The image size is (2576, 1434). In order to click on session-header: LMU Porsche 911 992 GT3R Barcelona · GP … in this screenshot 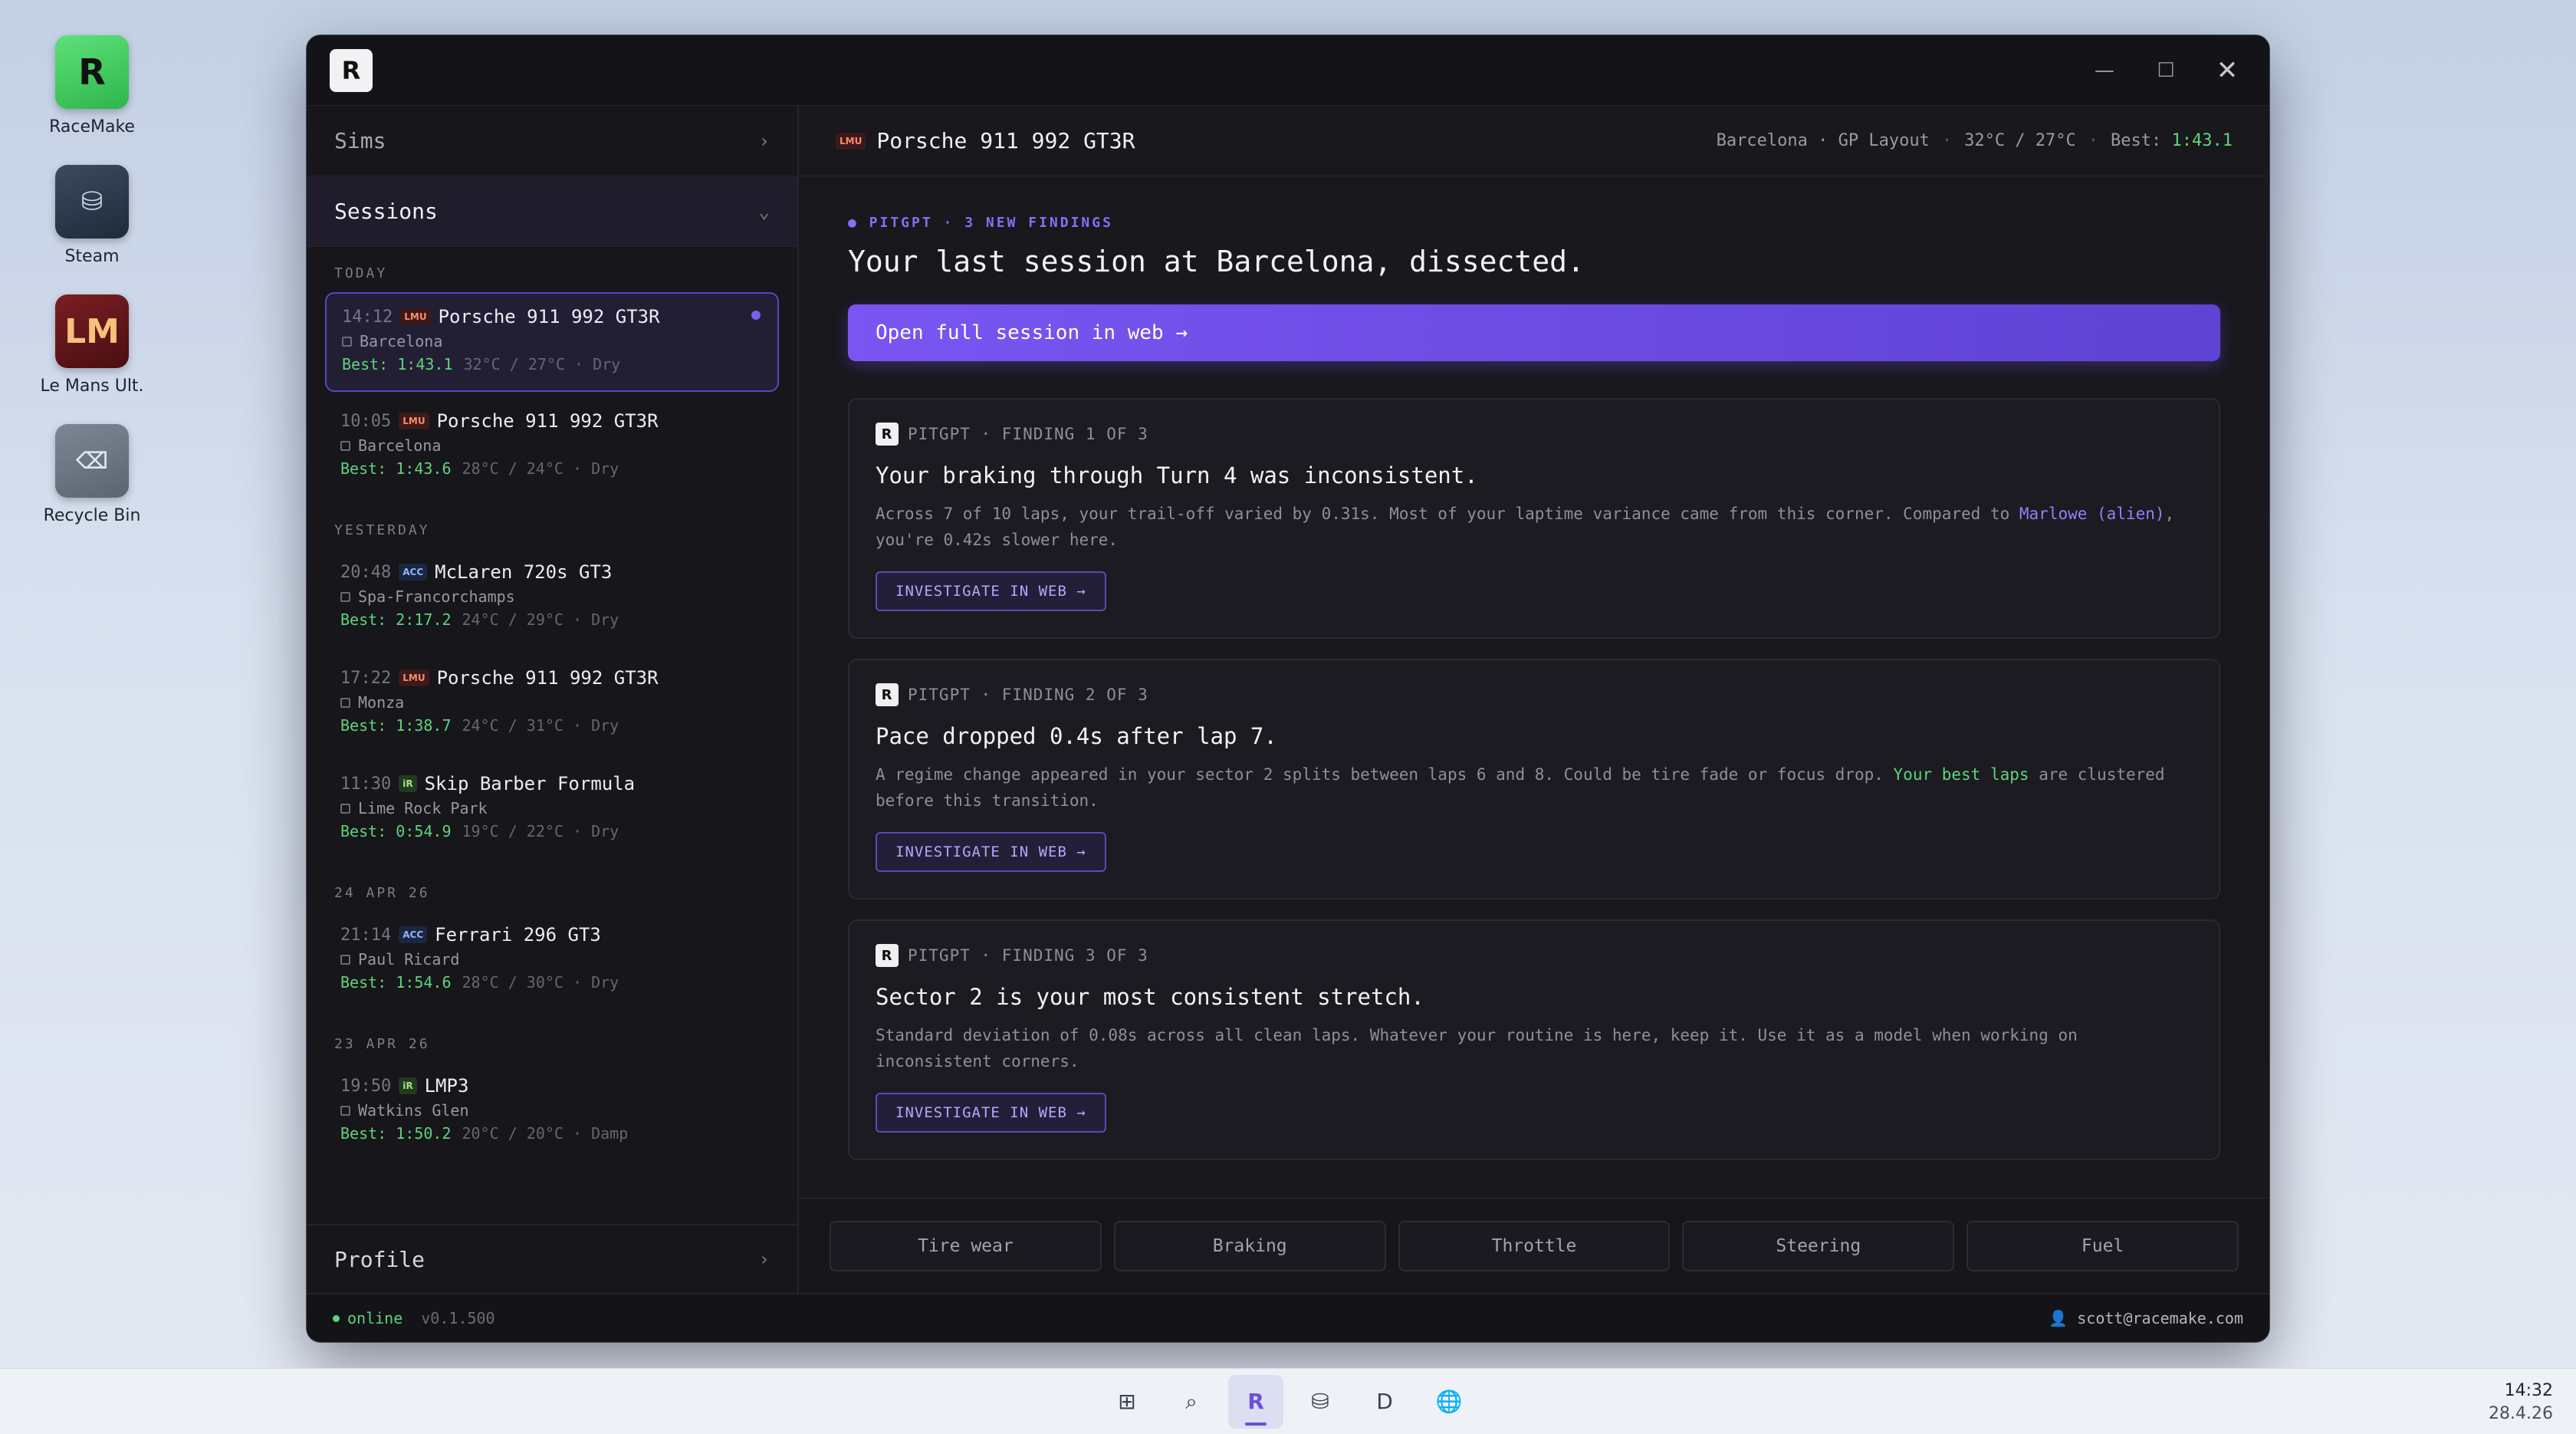, I will do `click(1534, 141)`.